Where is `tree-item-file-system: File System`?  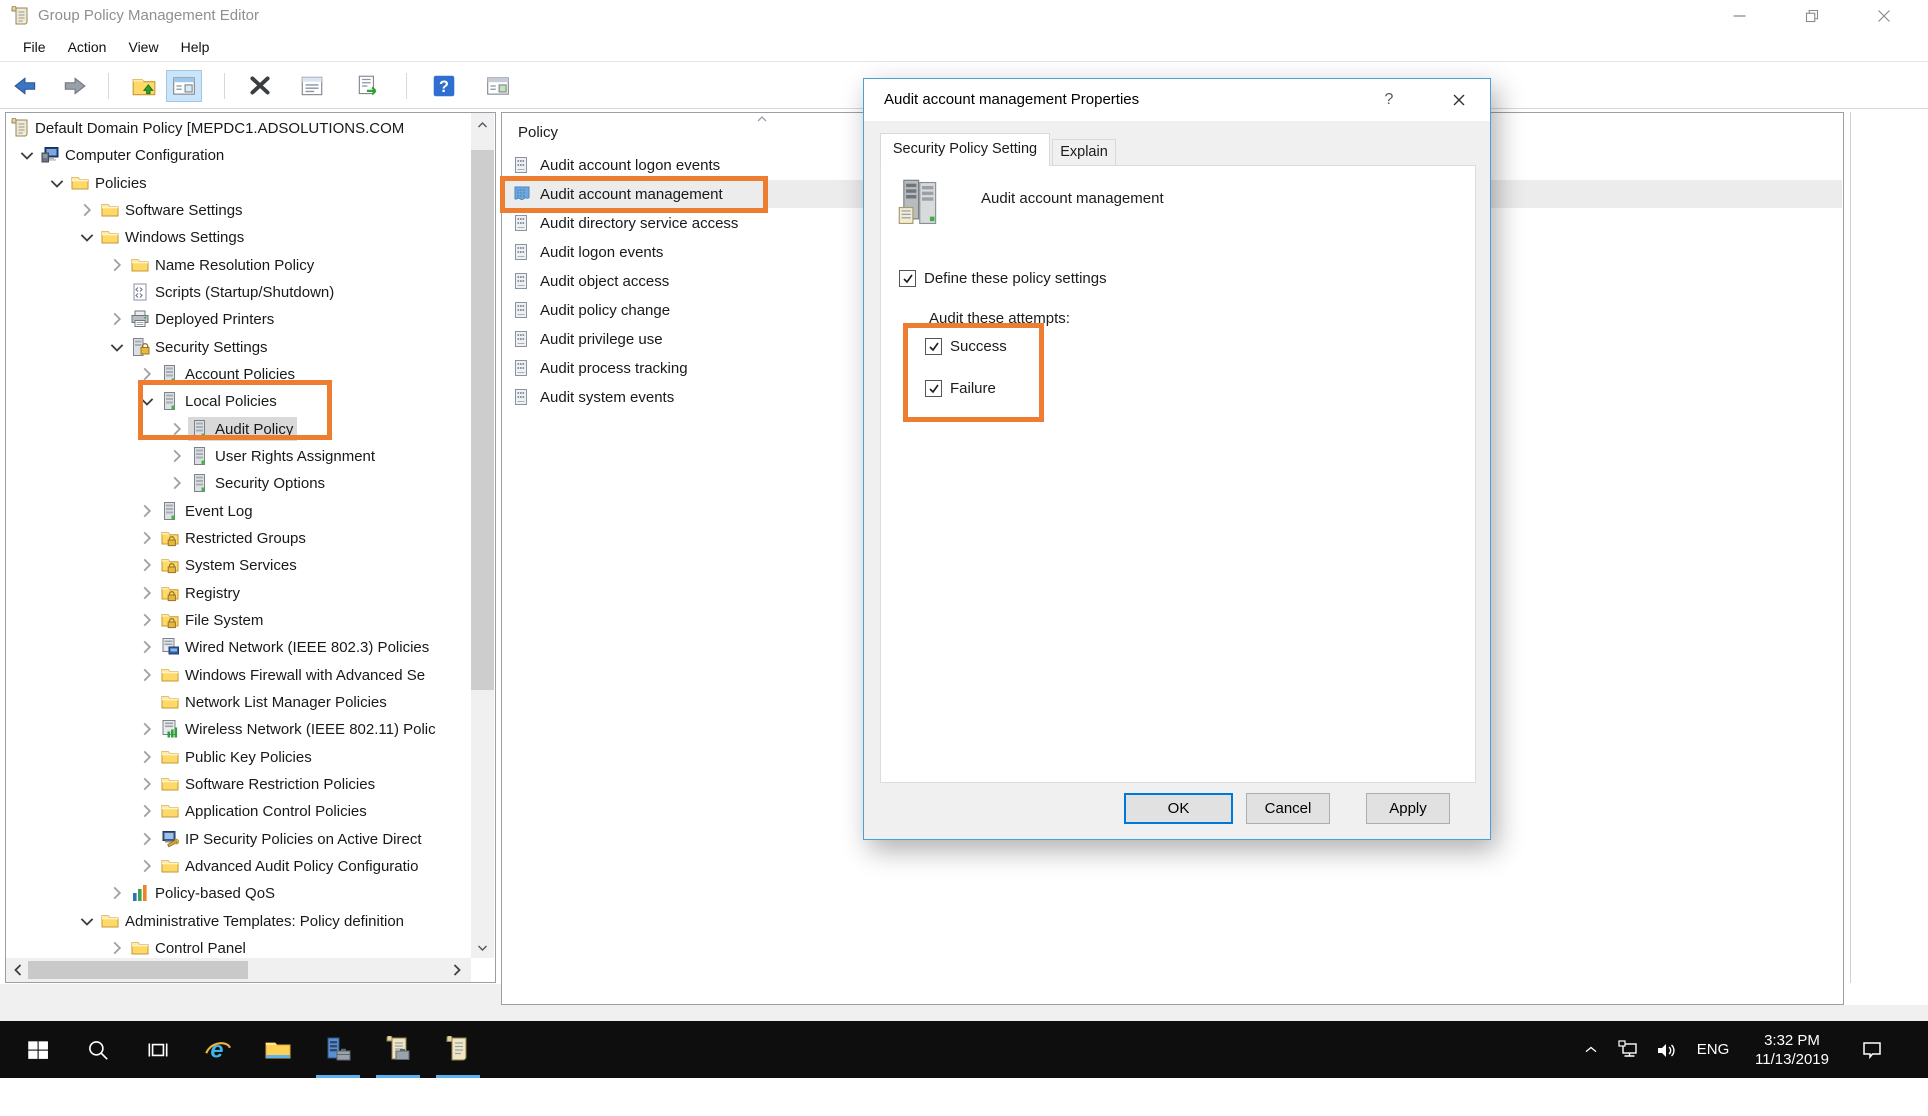 tree-item-file-system: File System is located at coordinates (238, 620).